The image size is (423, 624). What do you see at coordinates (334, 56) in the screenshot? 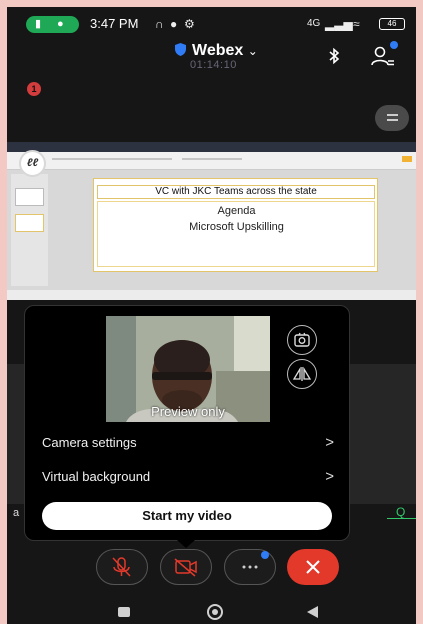
I see `bluetooth-icon` at bounding box center [334, 56].